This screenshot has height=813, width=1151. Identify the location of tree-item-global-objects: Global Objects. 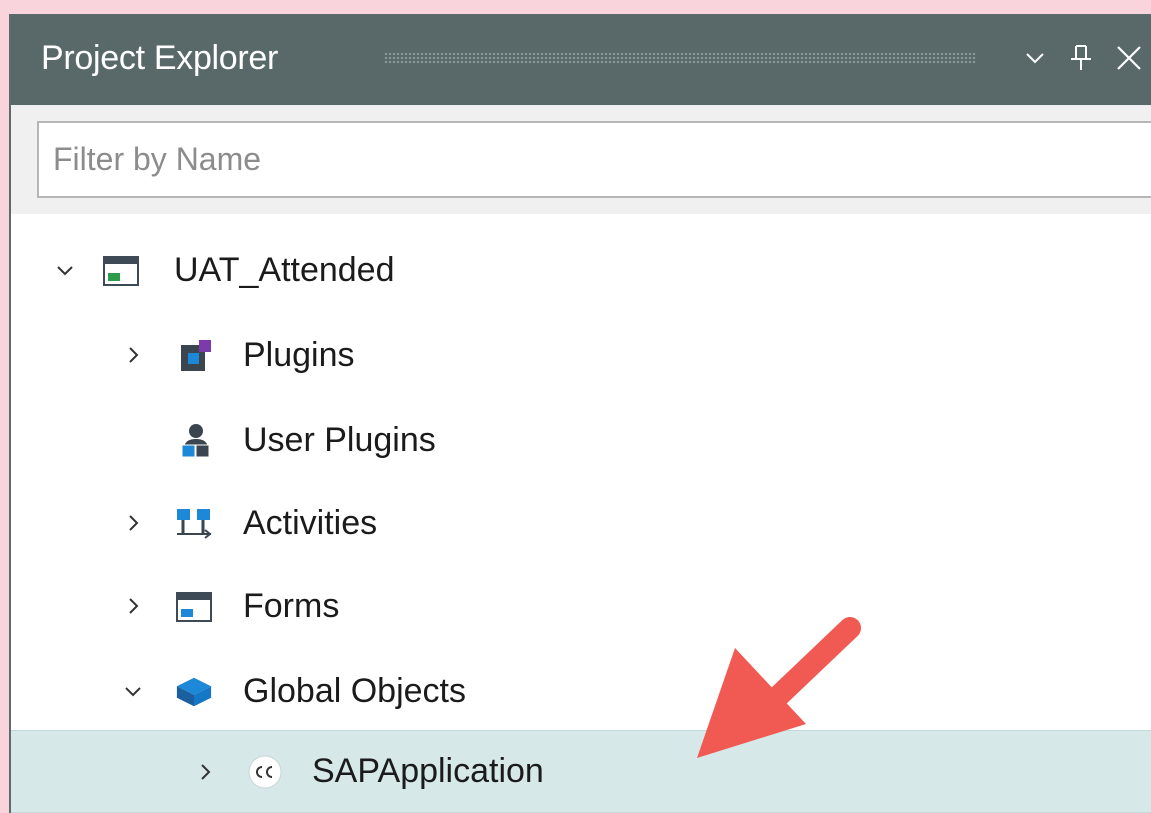
(581, 692).